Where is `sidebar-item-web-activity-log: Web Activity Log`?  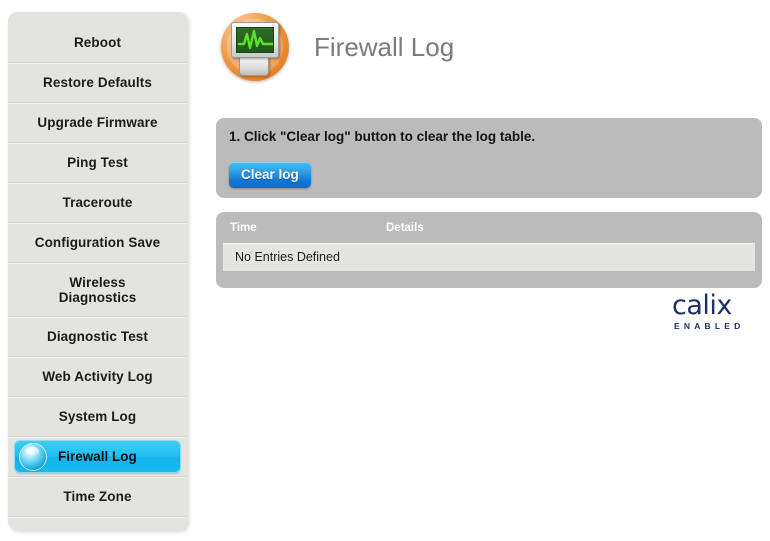 sidebar-item-web-activity-log: Web Activity Log is located at coordinates (97, 376).